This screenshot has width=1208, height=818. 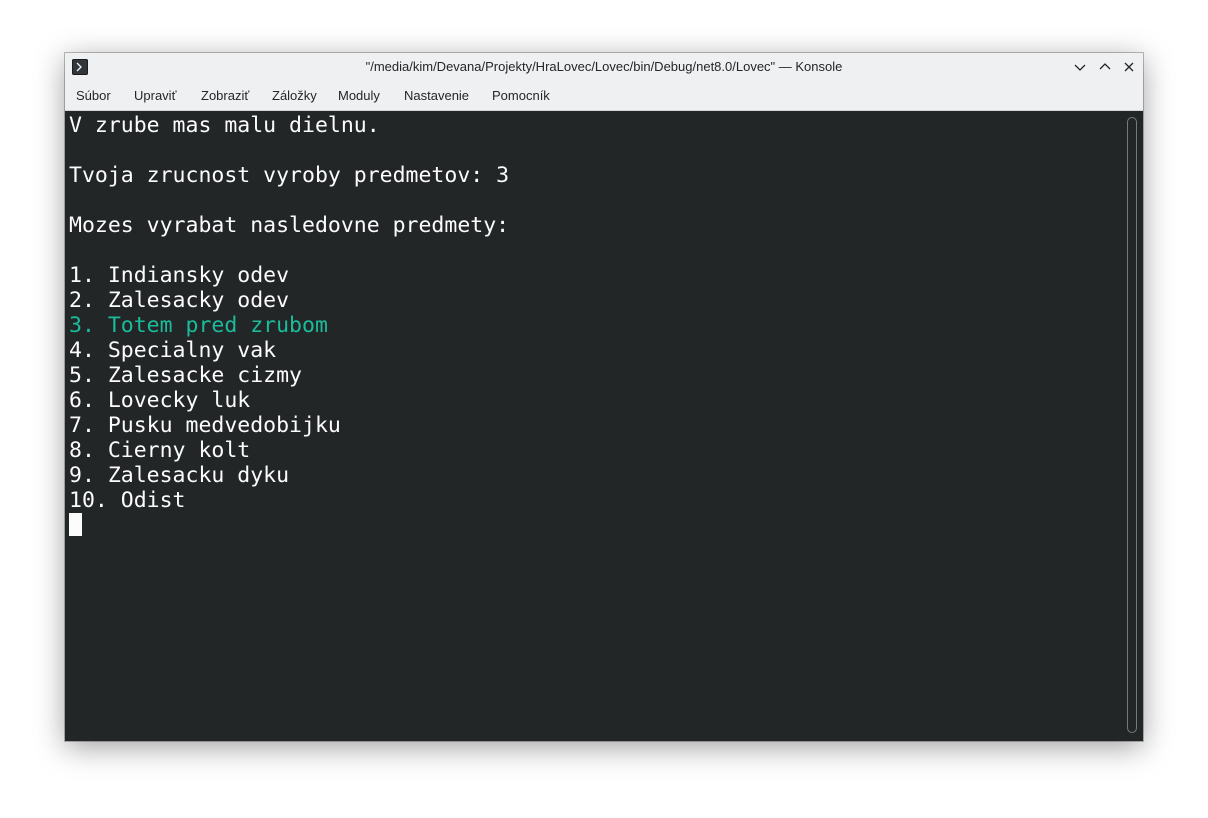 I want to click on menu-option: 2. Zalesacky odev, so click(x=179, y=300).